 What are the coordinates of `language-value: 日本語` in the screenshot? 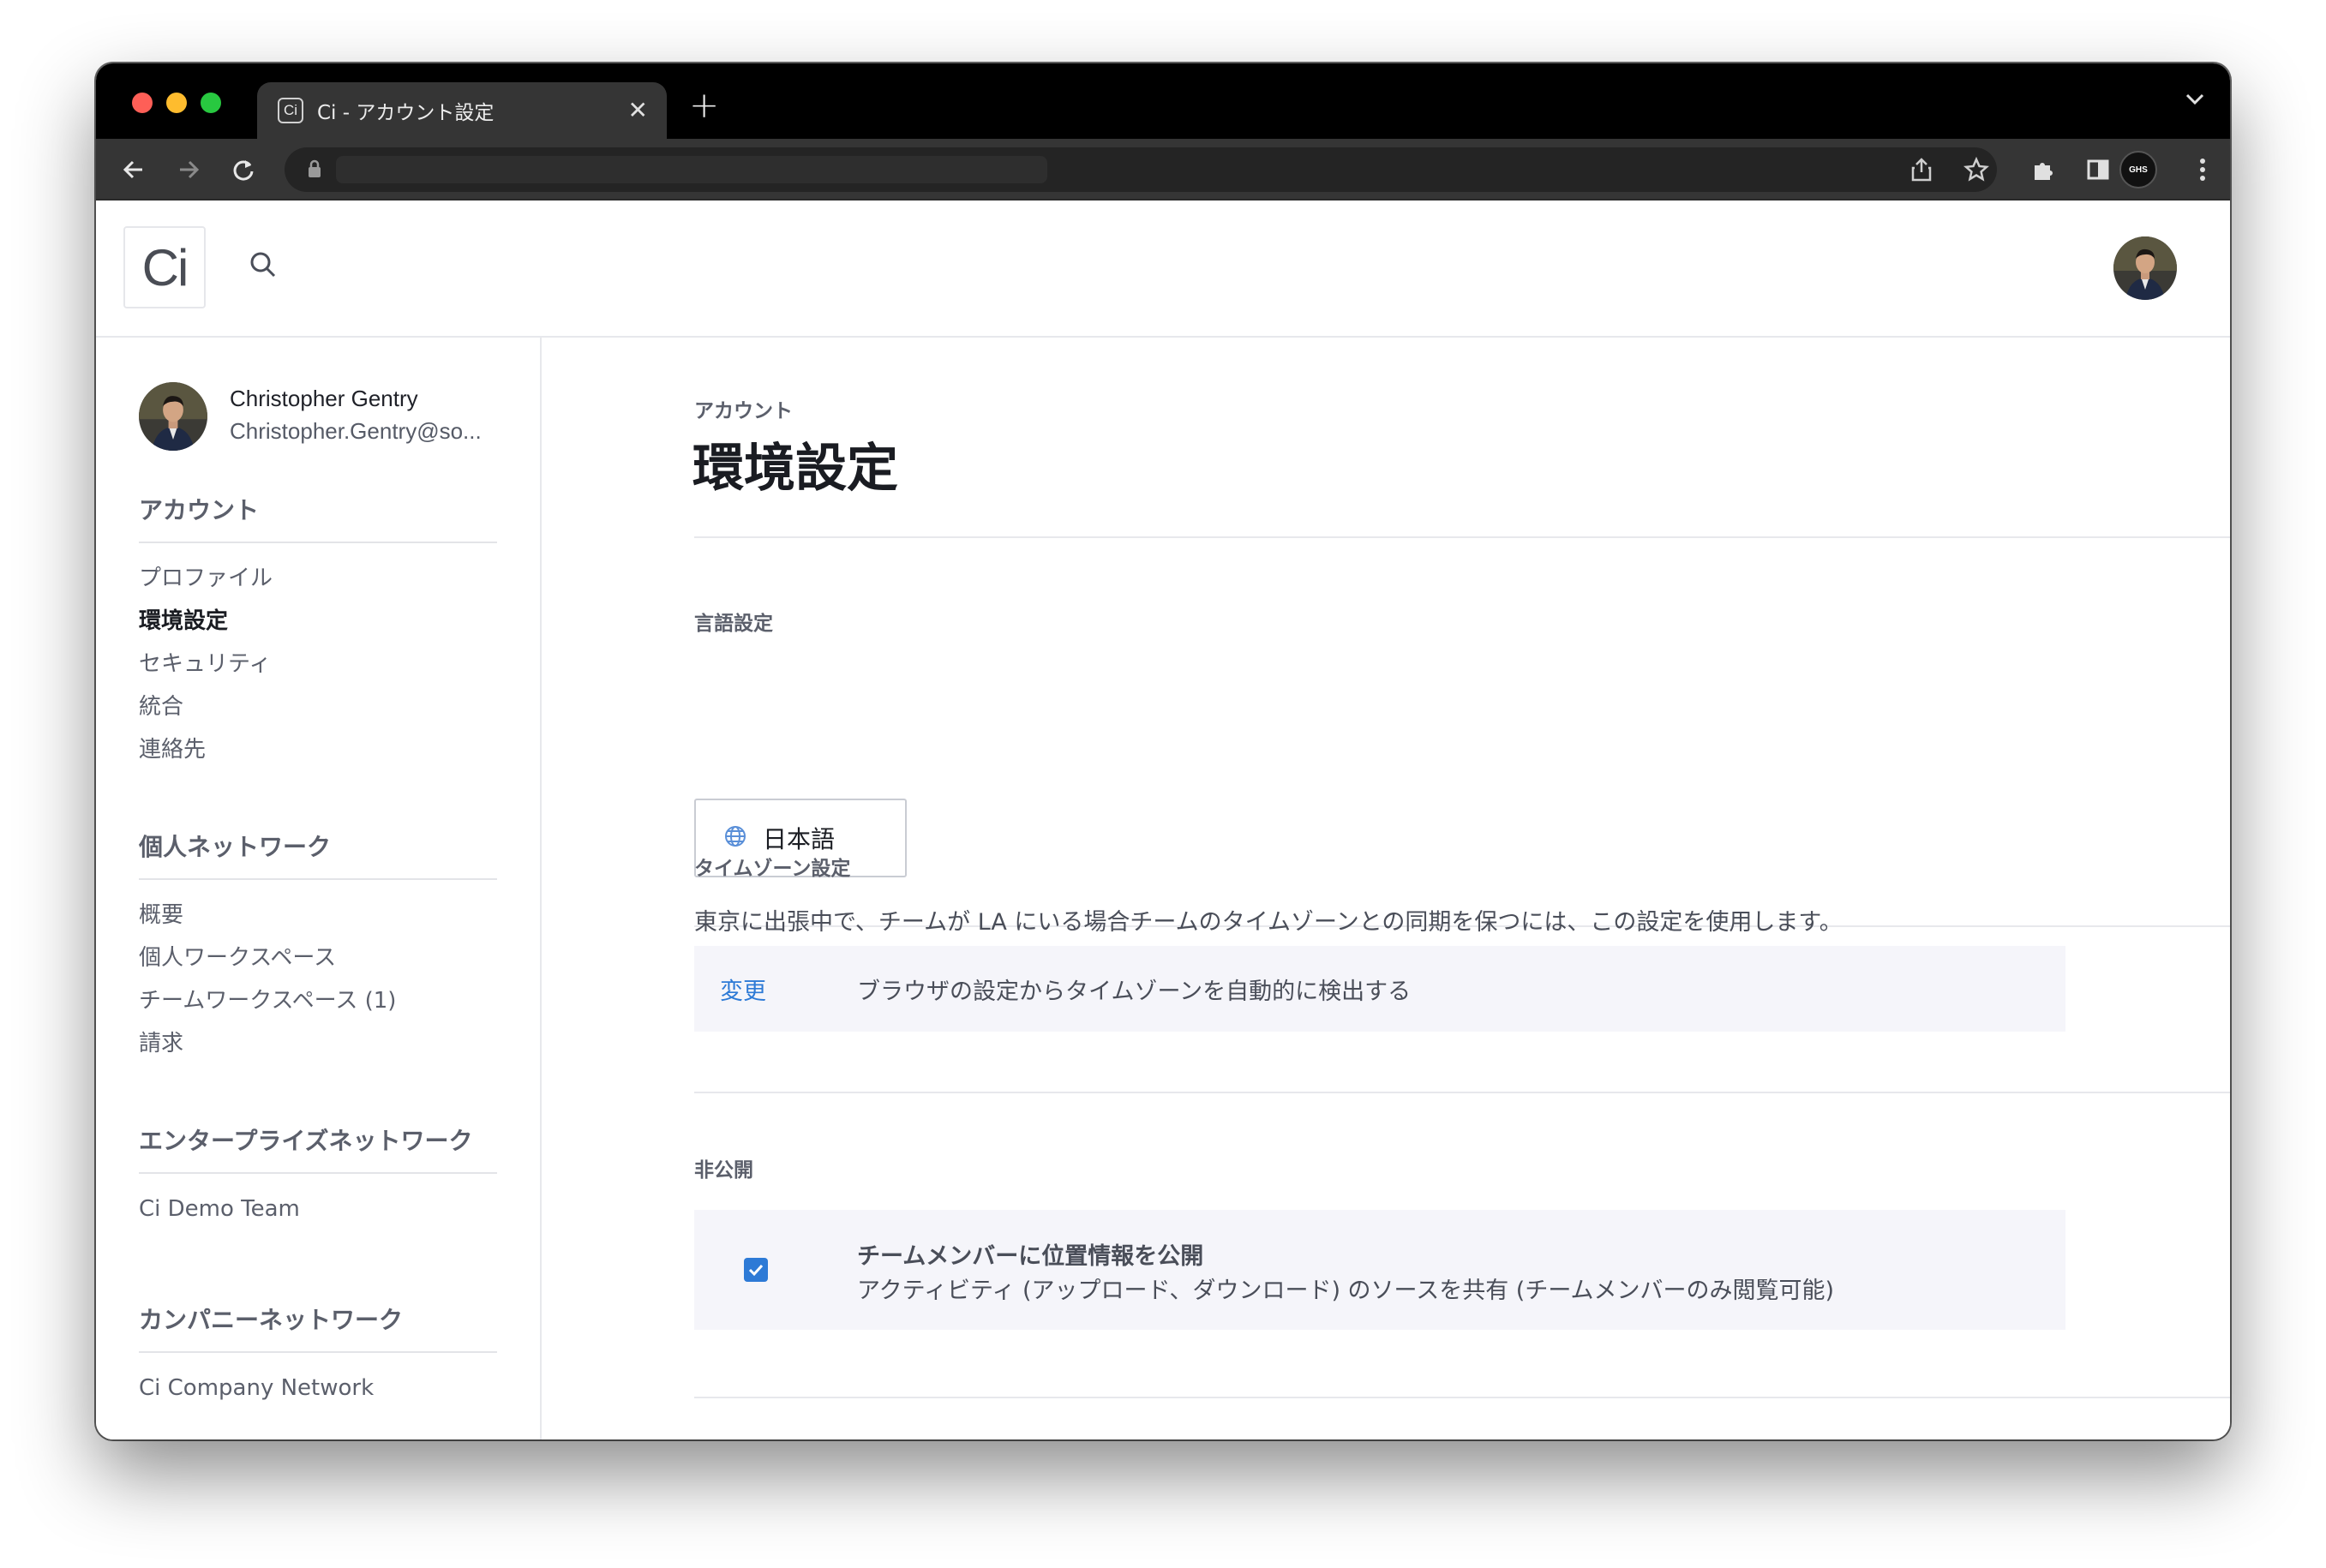 It's located at (799, 839).